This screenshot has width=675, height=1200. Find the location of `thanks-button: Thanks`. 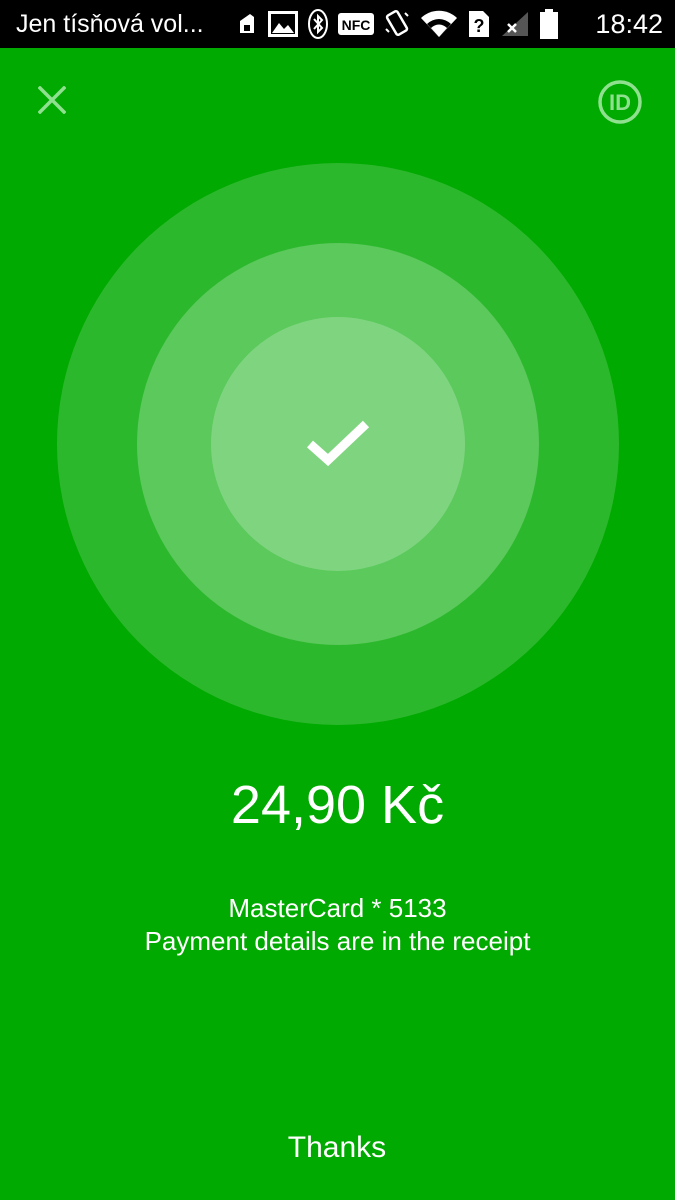

thanks-button: Thanks is located at coordinates (337, 1148).